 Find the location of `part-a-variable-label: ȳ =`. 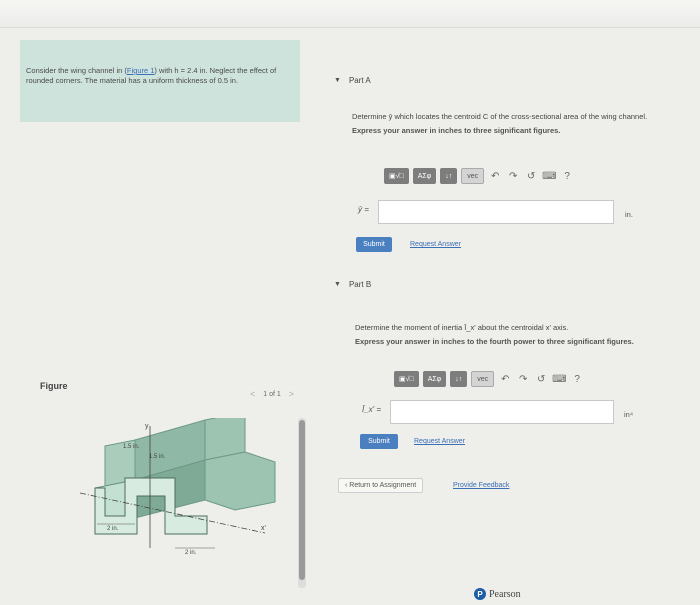

part-a-variable-label: ȳ = is located at coordinates (363, 209).